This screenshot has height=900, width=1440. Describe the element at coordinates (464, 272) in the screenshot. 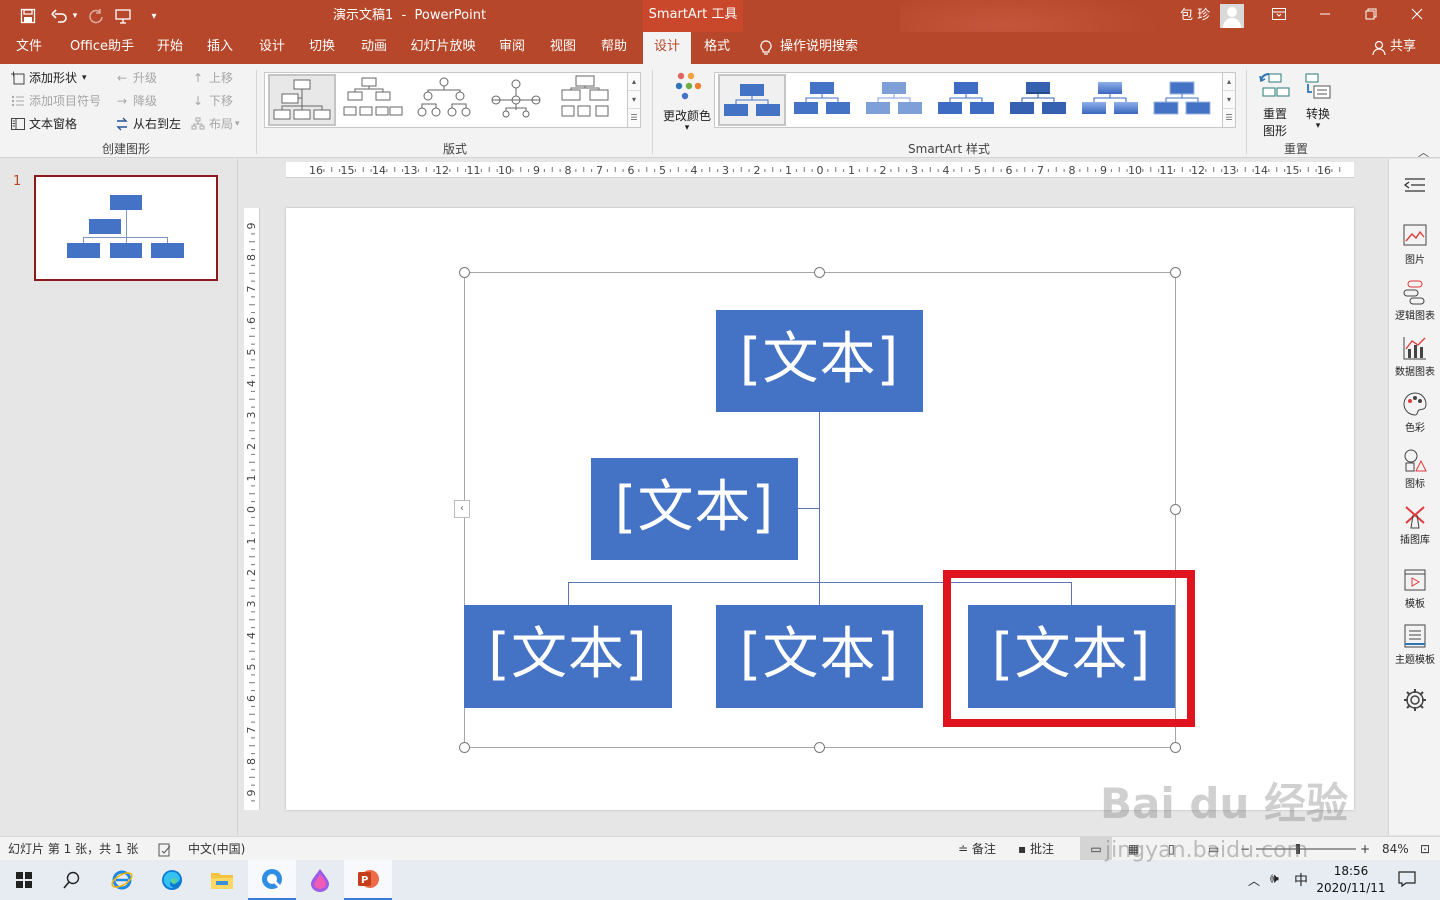

I see `resize-handle-top-left` at that location.